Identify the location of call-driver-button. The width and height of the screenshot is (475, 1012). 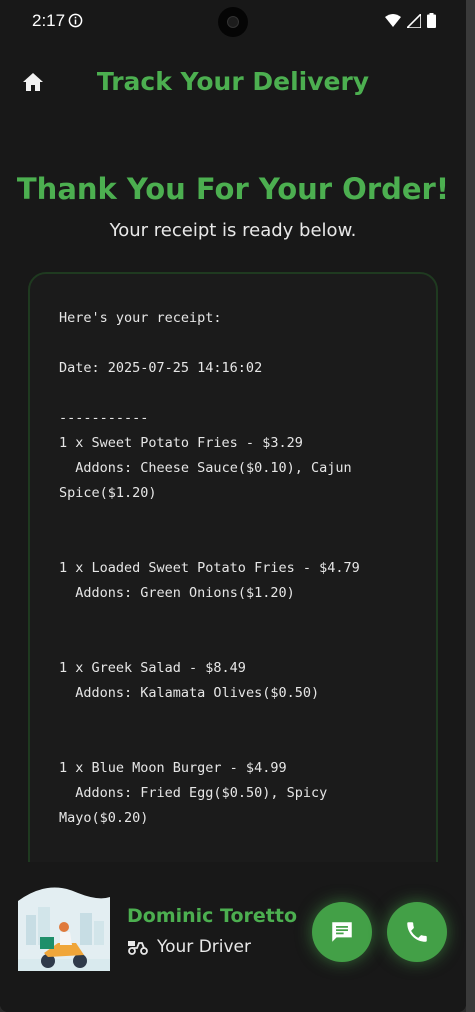
(417, 932).